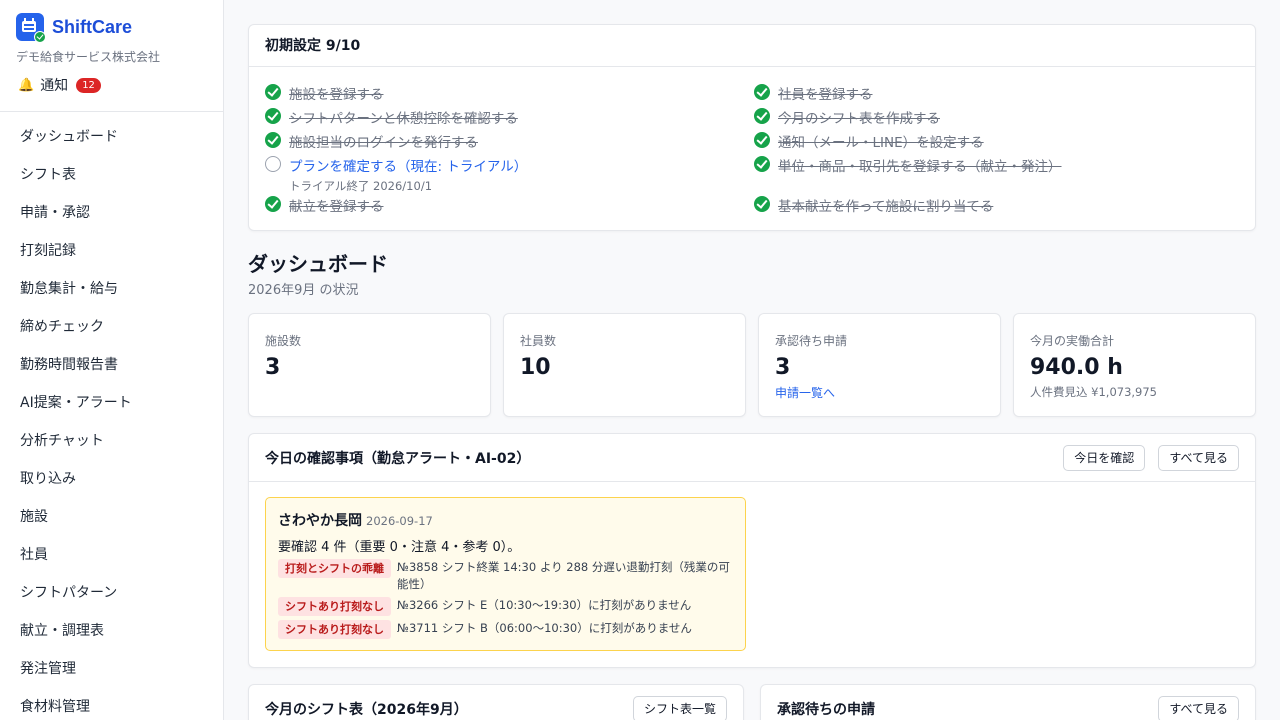 This screenshot has width=1280, height=720. I want to click on setup-task-label: シフトパターンと休憩控除を確認する, so click(403, 119).